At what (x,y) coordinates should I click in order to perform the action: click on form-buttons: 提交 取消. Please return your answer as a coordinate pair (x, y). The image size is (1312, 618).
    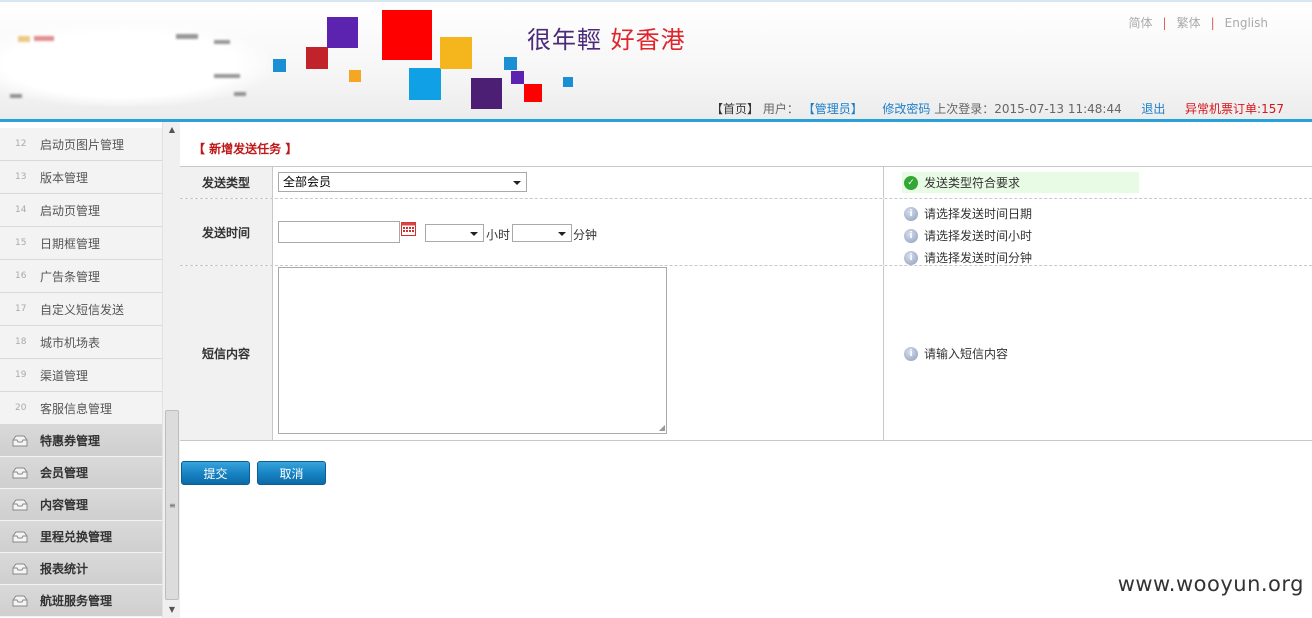
    Looking at the image, I should click on (253, 473).